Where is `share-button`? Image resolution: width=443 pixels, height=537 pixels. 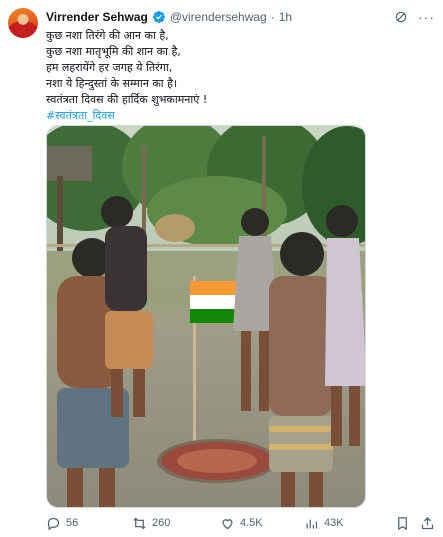 share-button is located at coordinates (427, 523).